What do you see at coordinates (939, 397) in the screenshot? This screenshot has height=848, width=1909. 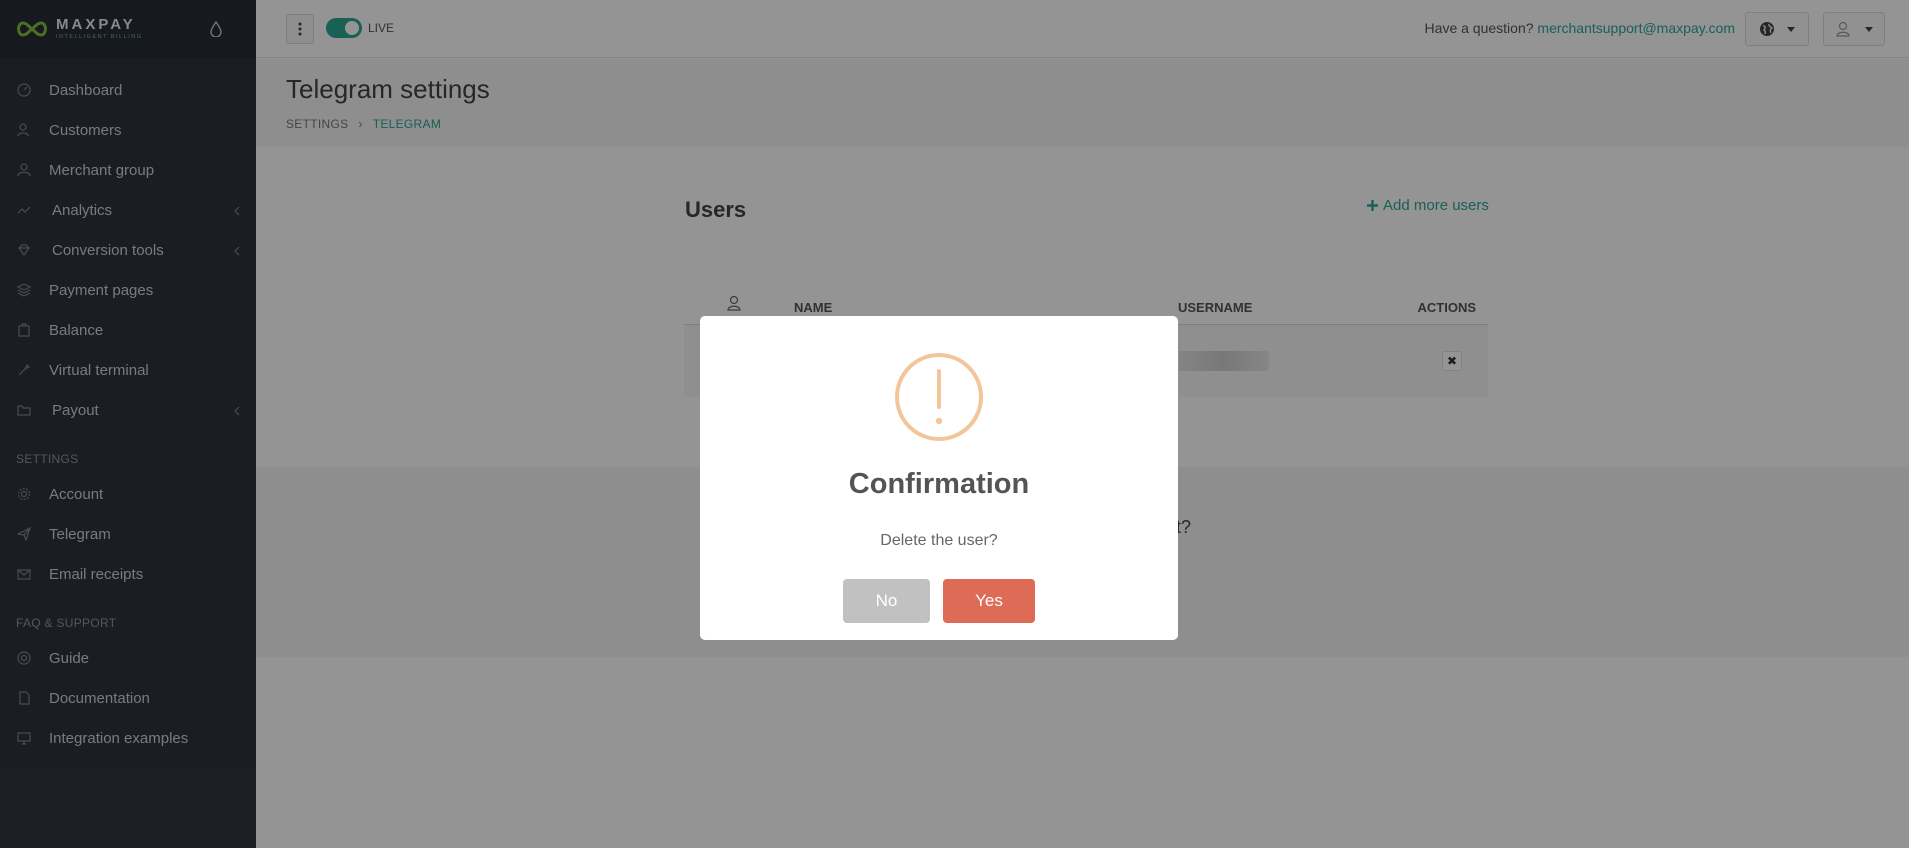 I see `warning-icon` at bounding box center [939, 397].